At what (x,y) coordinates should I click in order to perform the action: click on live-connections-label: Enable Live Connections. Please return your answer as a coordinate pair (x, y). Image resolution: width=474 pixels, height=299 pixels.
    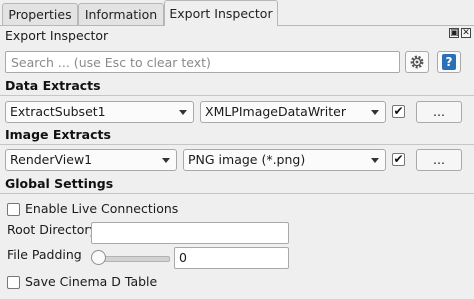
    Looking at the image, I should click on (102, 208).